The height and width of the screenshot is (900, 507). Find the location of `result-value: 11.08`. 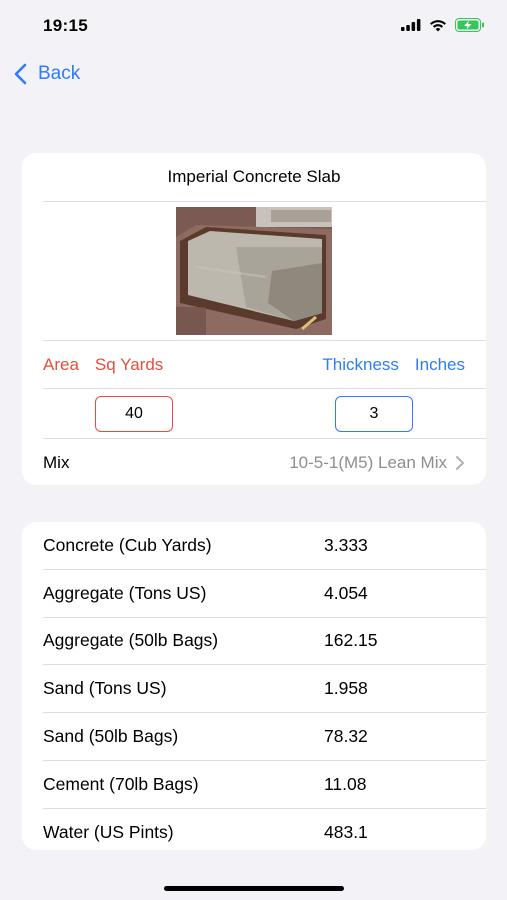

result-value: 11.08 is located at coordinates (345, 783).